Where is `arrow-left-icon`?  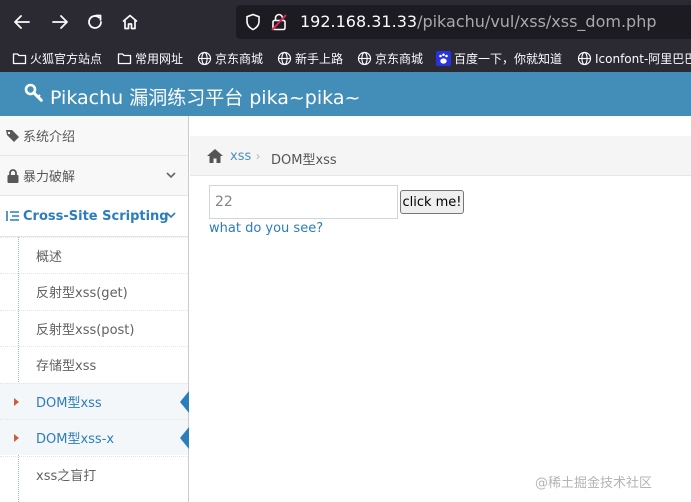 arrow-left-icon is located at coordinates (22, 22).